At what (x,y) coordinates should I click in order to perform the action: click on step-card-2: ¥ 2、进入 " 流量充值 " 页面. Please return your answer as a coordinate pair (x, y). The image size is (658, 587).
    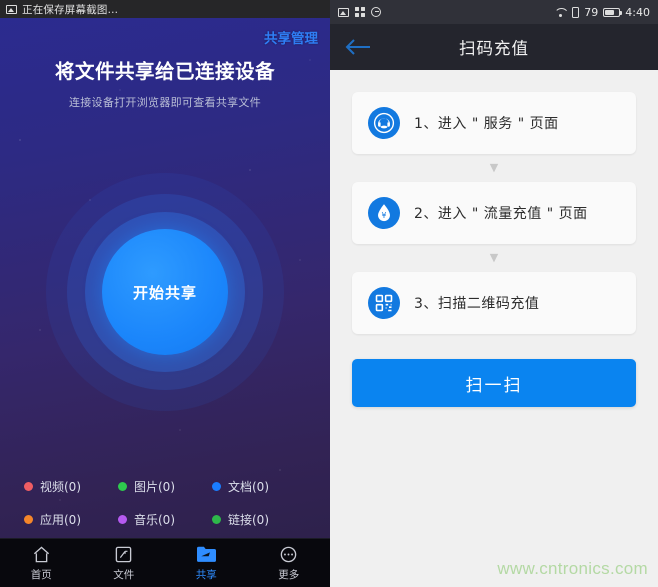
    Looking at the image, I should click on (494, 213).